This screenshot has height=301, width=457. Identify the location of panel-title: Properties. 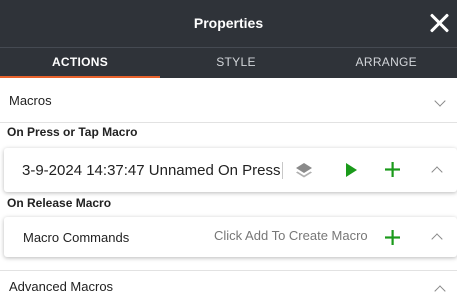
(228, 23).